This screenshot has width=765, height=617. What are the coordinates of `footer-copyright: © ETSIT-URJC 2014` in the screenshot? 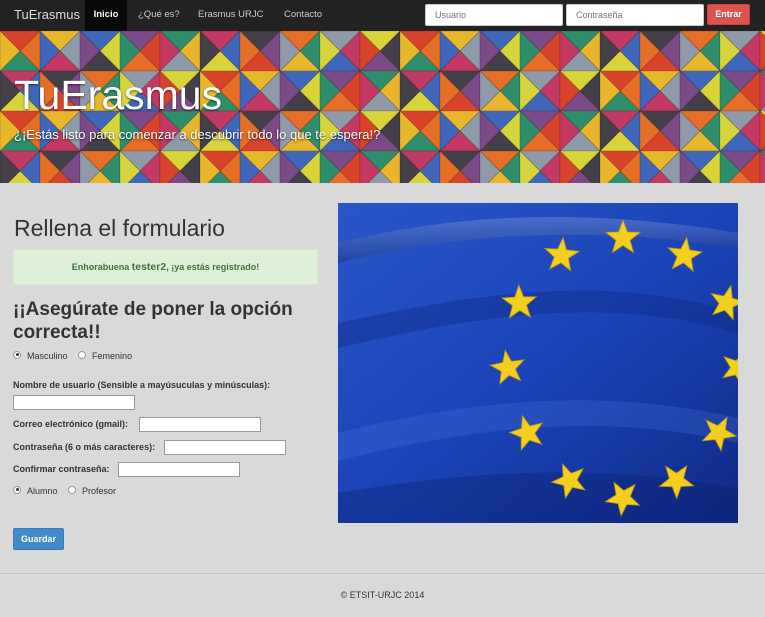 It's located at (382, 595).